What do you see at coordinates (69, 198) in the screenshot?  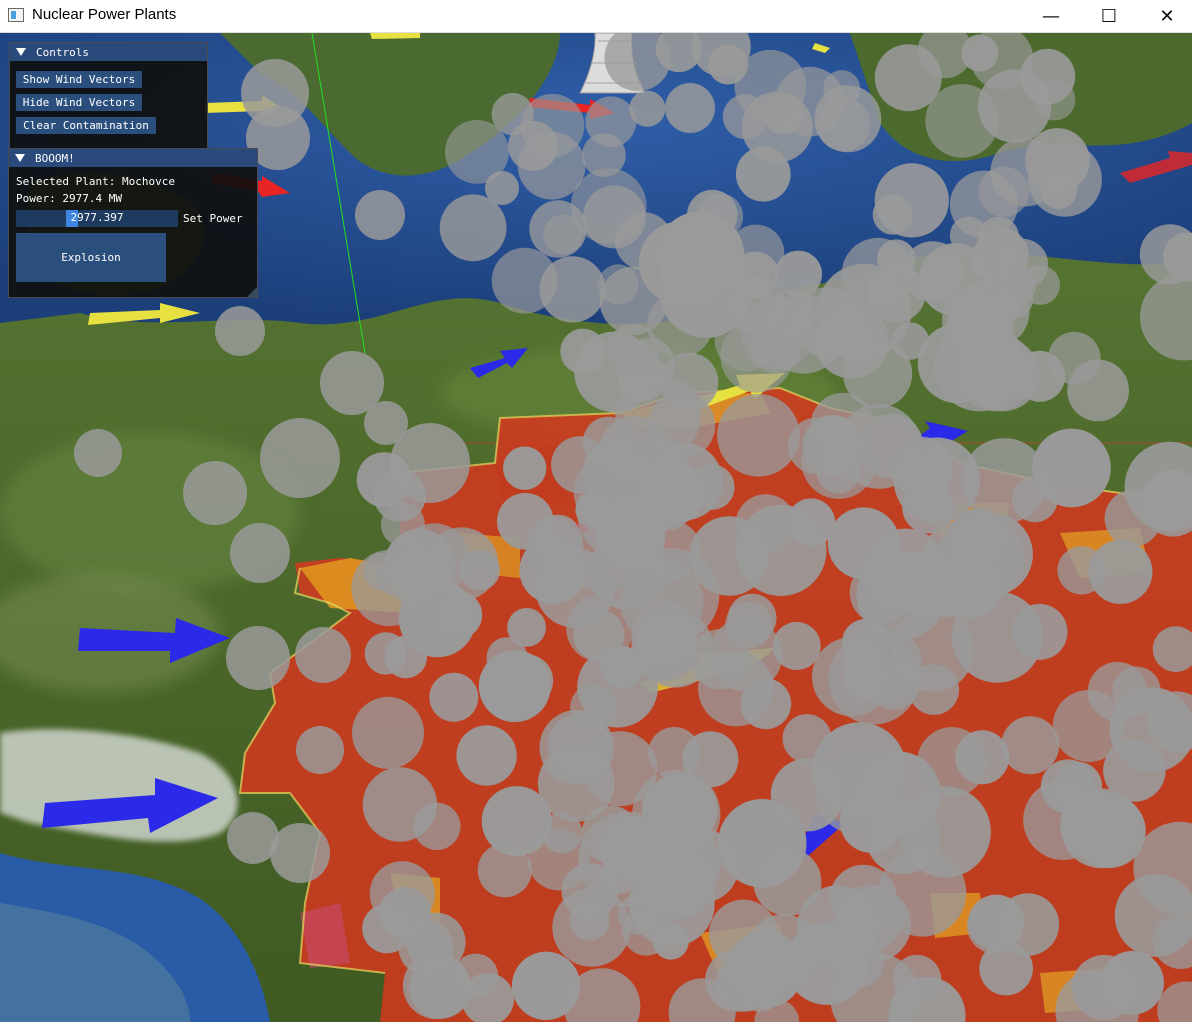 I see `power-label: Power: 2977.4 MW` at bounding box center [69, 198].